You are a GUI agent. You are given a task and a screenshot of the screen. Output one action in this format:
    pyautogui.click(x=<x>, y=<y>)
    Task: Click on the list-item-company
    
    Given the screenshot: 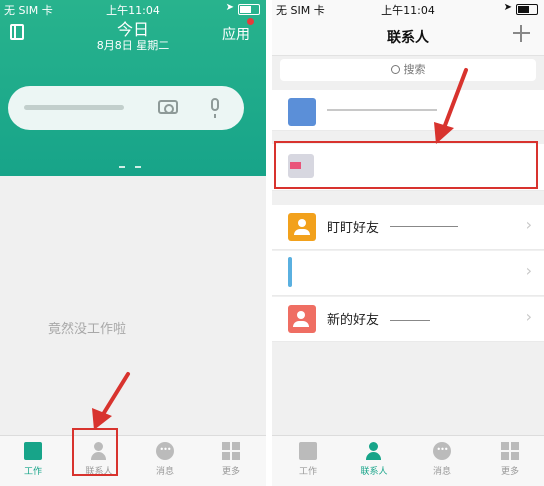 What is the action you would take?
    pyautogui.click(x=408, y=110)
    